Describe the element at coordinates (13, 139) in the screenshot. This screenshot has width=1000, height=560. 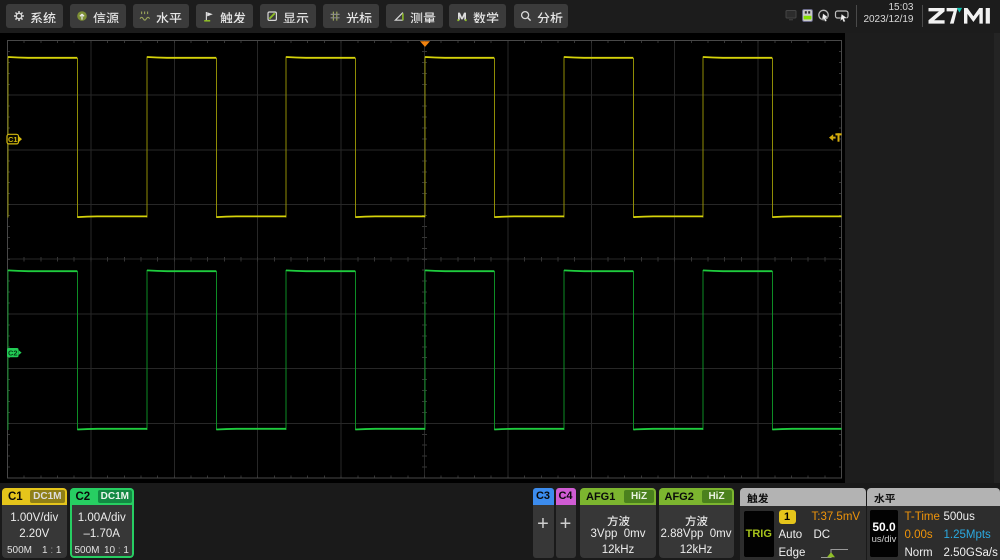
I see `svg-text: C1` at that location.